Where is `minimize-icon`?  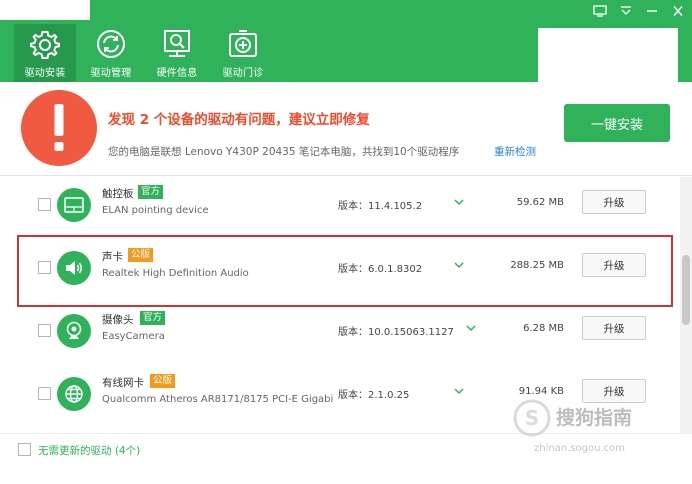
minimize-icon is located at coordinates (652, 11).